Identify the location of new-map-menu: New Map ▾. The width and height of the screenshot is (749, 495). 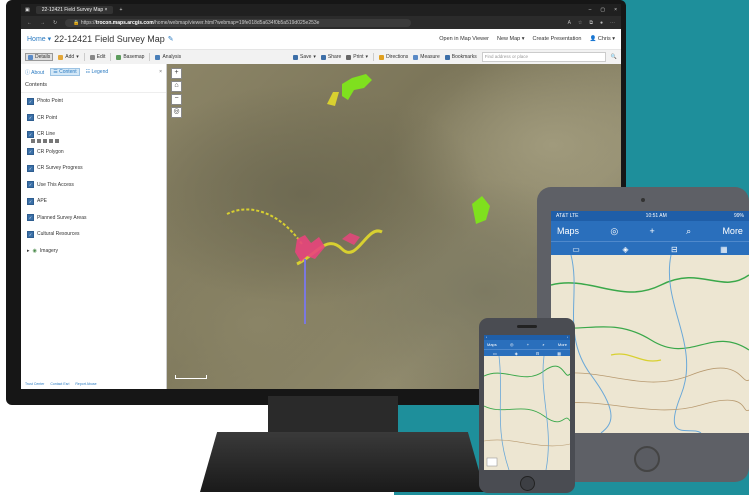
(511, 39).